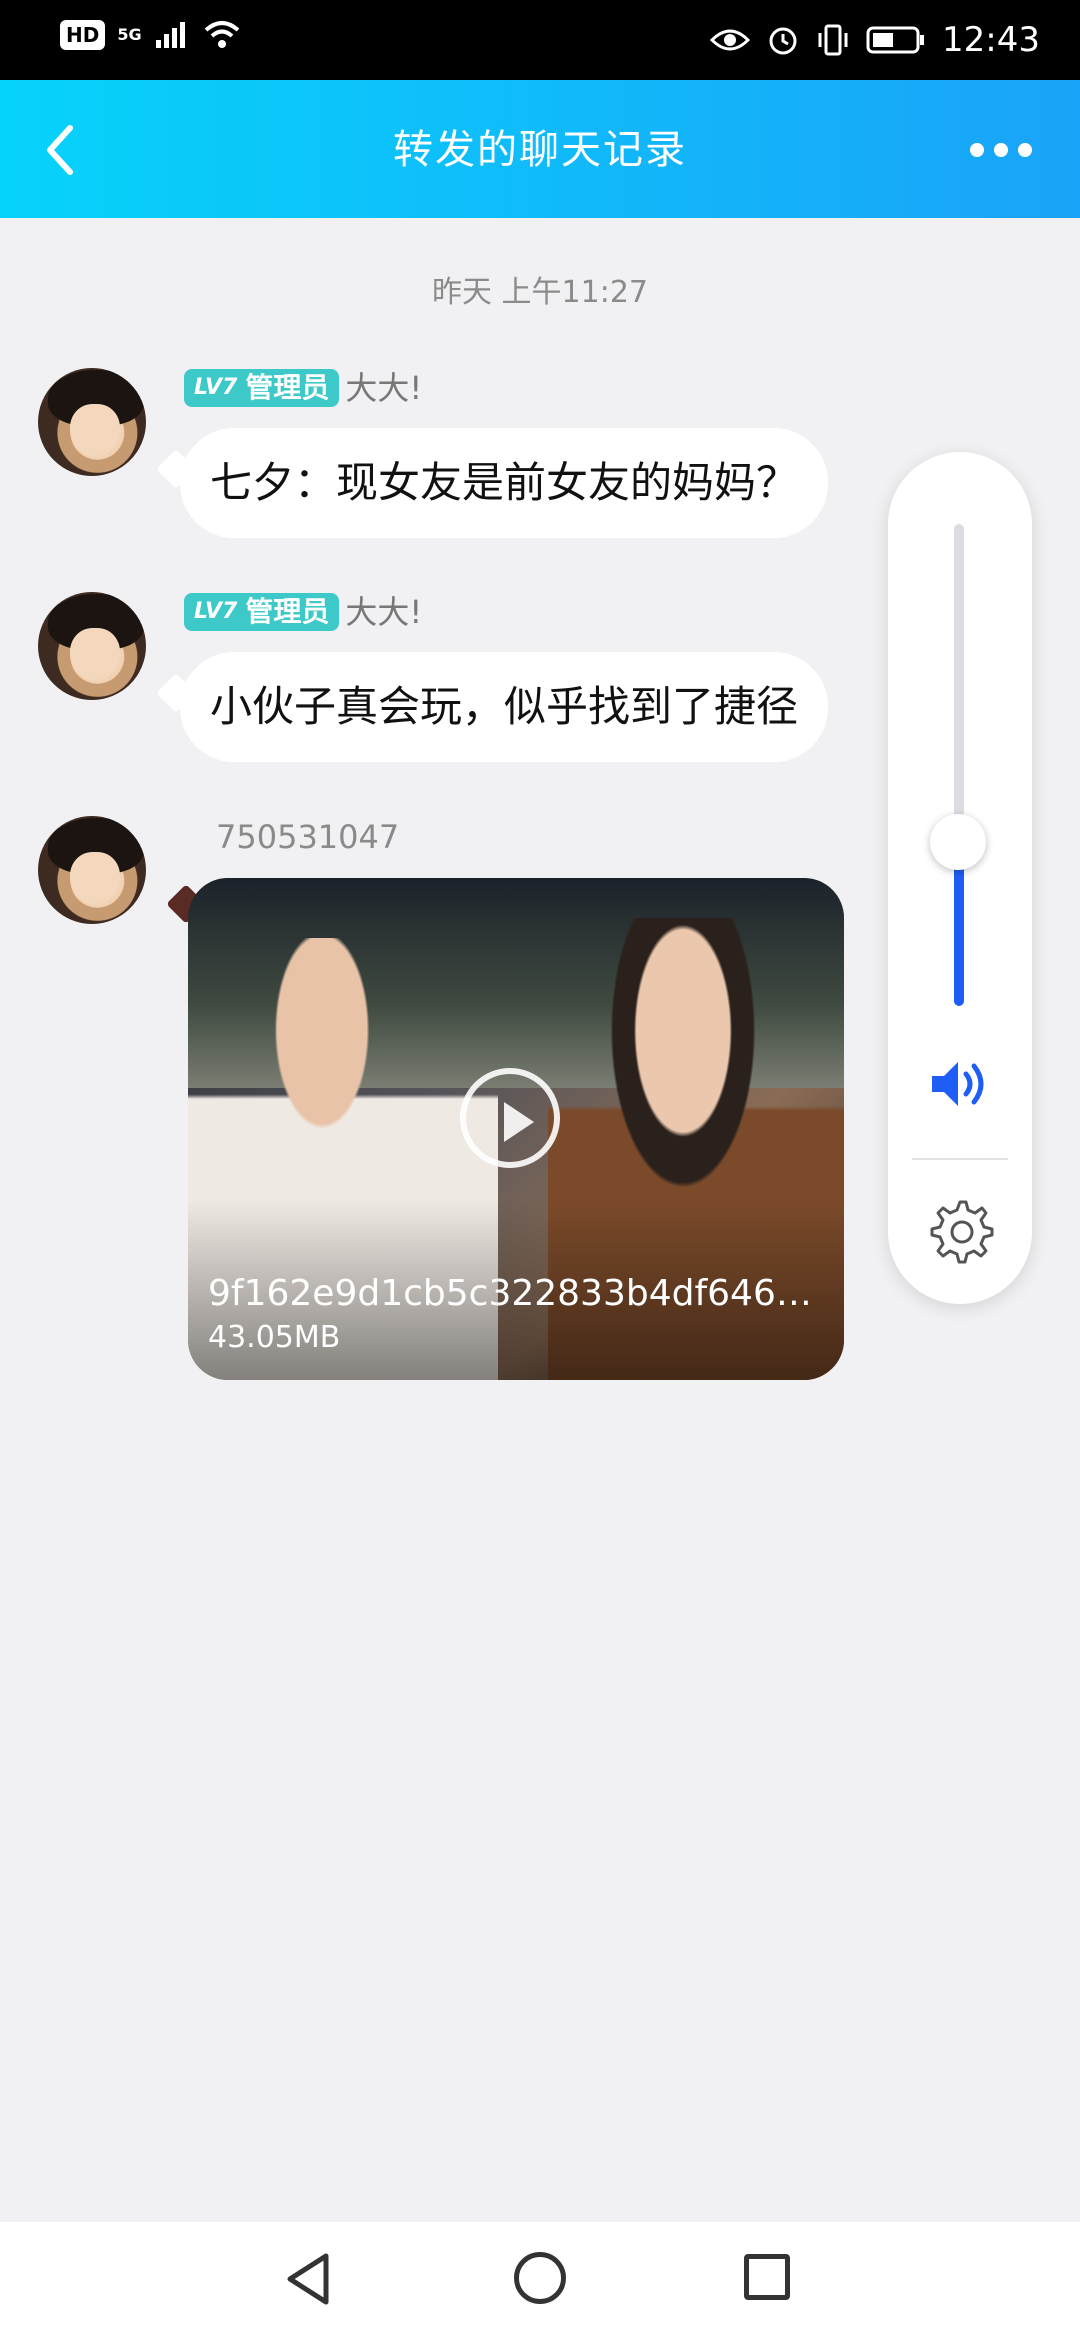 This screenshot has height=2340, width=1080. Describe the element at coordinates (960, 1159) in the screenshot. I see `divider` at that location.